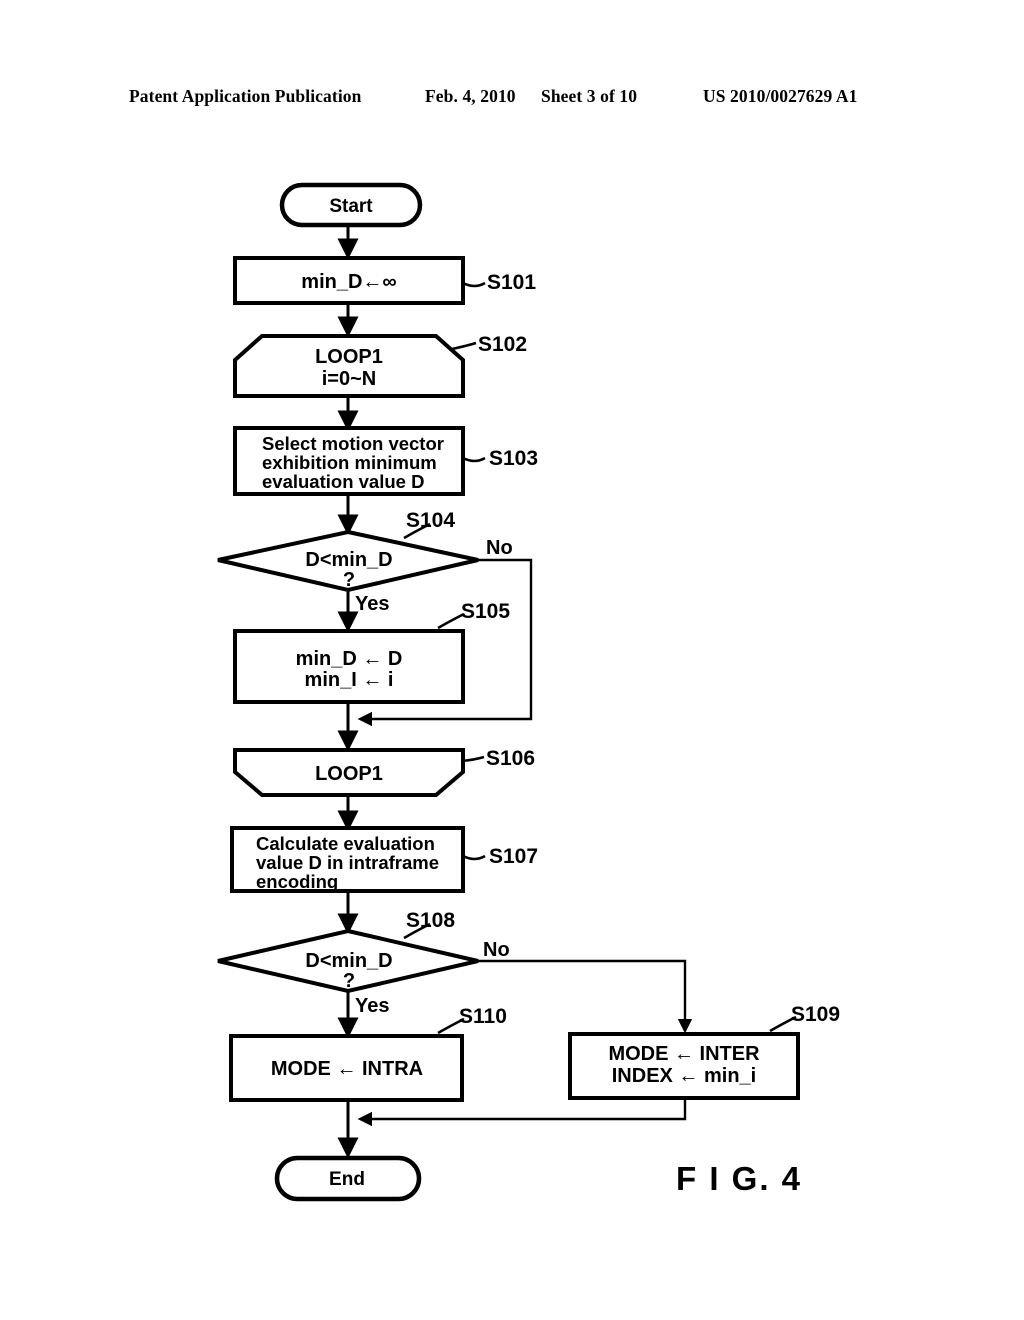  Describe the element at coordinates (349, 357) in the screenshot. I see `s102-text-line1: LOOP1` at that location.